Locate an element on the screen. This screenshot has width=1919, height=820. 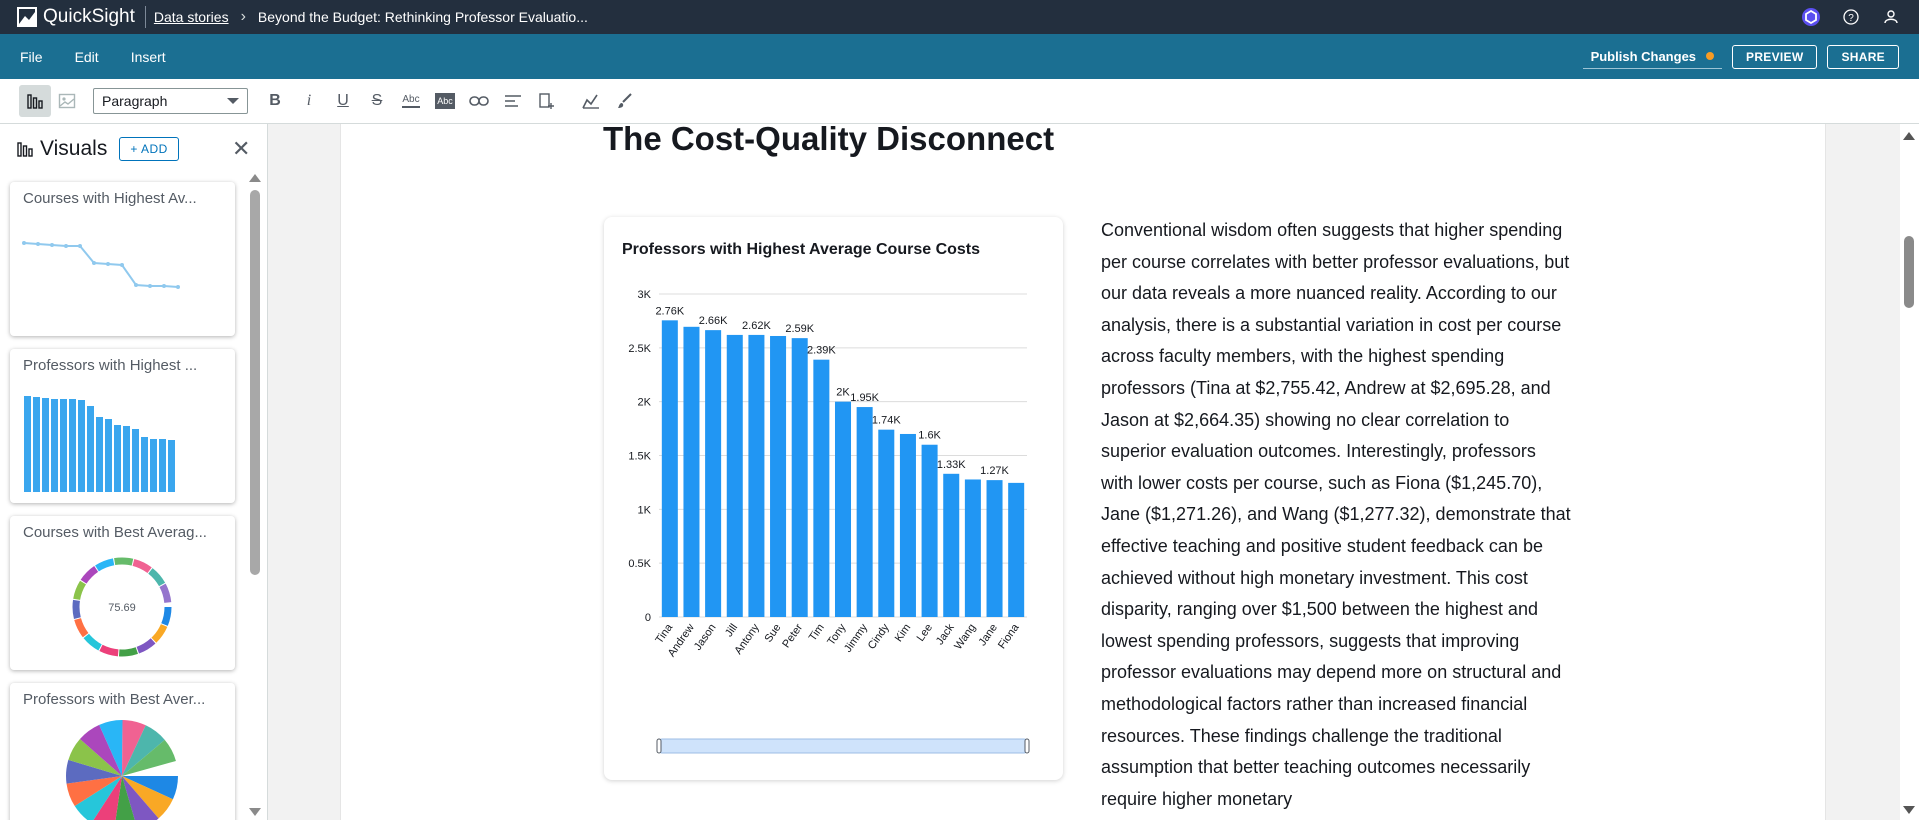
insert-block-button is located at coordinates (547, 101).